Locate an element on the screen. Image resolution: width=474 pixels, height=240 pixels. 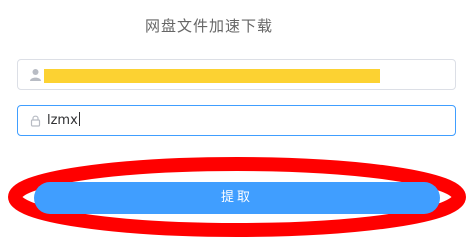
extract-code-field: lzmx is located at coordinates (236, 120).